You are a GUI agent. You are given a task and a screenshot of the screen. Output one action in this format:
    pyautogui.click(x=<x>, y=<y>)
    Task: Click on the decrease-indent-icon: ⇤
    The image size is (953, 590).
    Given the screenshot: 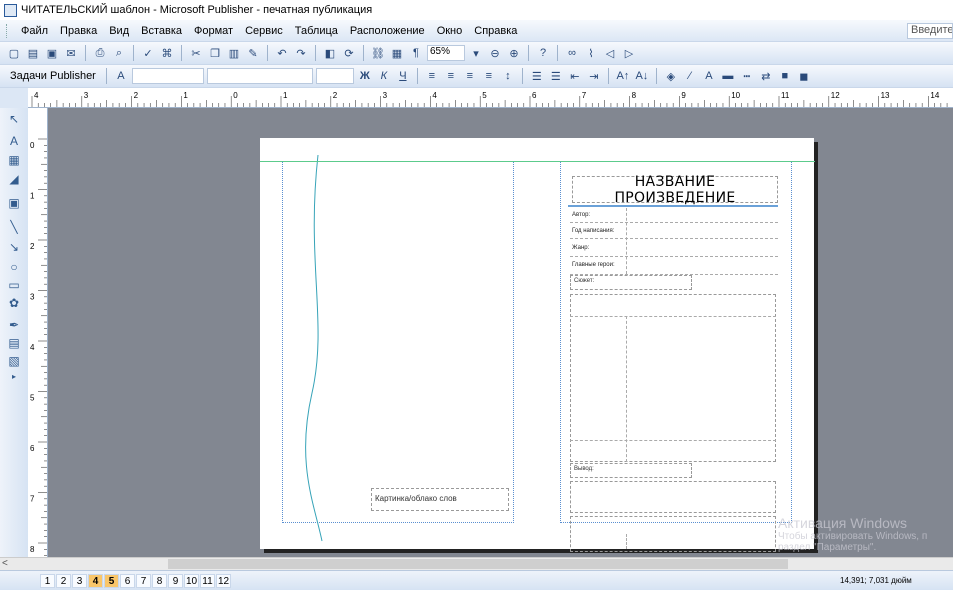 What is the action you would take?
    pyautogui.click(x=575, y=76)
    